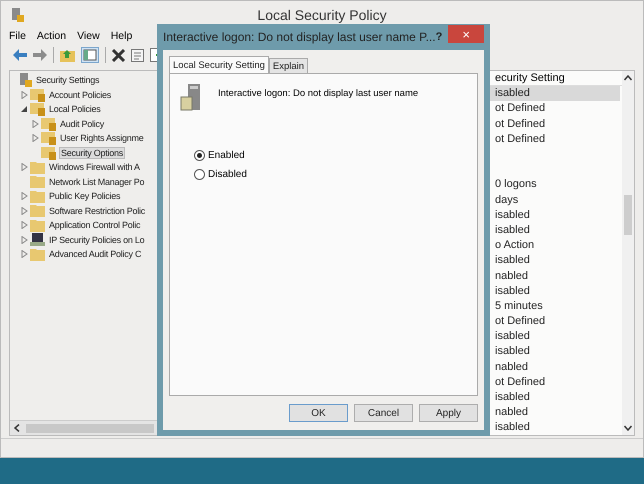  What do you see at coordinates (94, 167) in the screenshot?
I see `tree-item: Windows Firewall with A` at bounding box center [94, 167].